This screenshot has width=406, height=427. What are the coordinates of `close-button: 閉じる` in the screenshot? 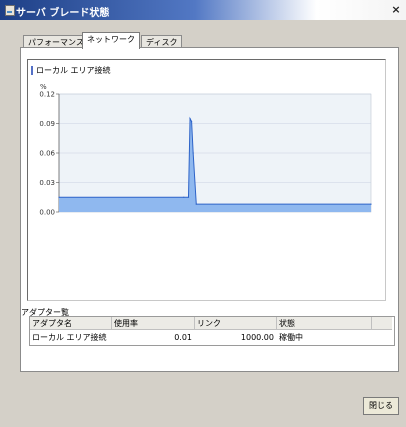 It's located at (381, 406).